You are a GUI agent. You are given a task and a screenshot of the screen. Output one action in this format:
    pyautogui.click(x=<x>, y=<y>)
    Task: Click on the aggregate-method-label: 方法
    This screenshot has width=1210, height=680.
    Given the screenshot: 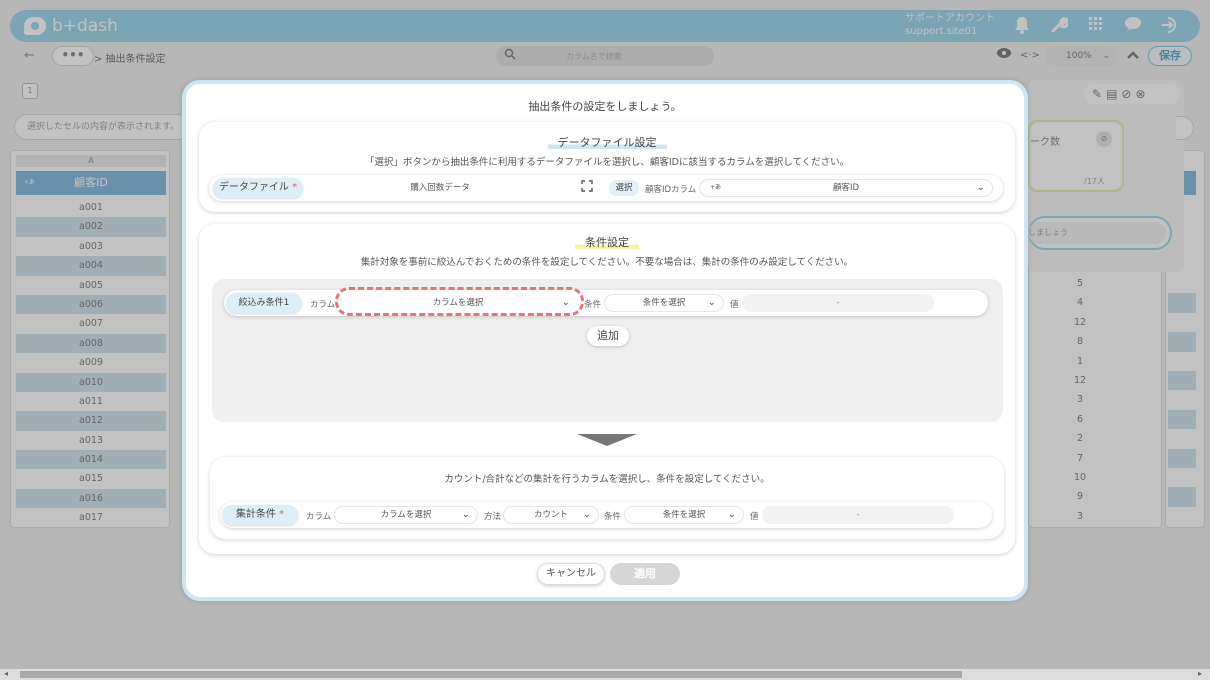 What is the action you would take?
    pyautogui.click(x=493, y=517)
    